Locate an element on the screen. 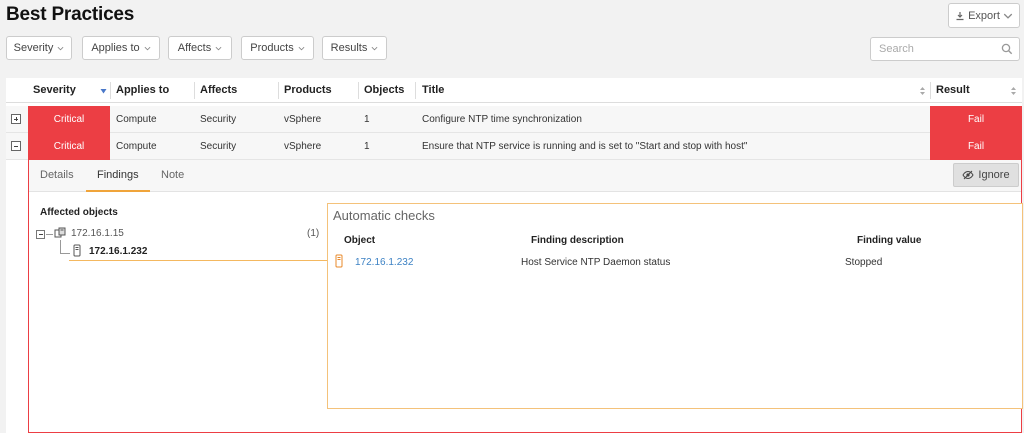 This screenshot has width=1024, height=433. title-cell: Configure NTP time synchronization is located at coordinates (502, 119).